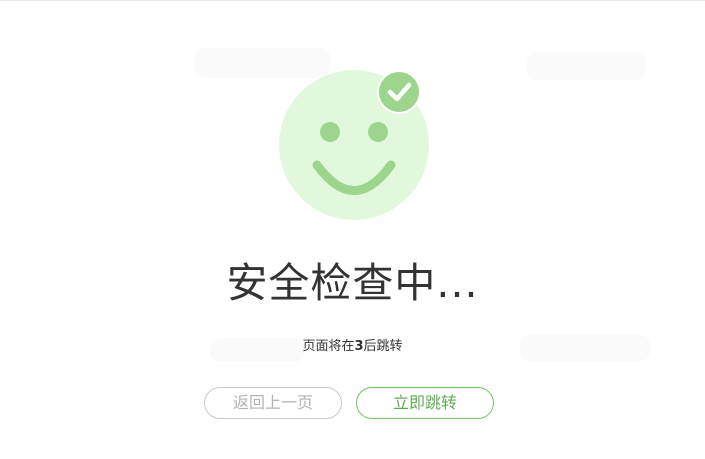 The height and width of the screenshot is (459, 705). Describe the element at coordinates (359, 346) in the screenshot. I see `countdown-seconds: 3` at that location.